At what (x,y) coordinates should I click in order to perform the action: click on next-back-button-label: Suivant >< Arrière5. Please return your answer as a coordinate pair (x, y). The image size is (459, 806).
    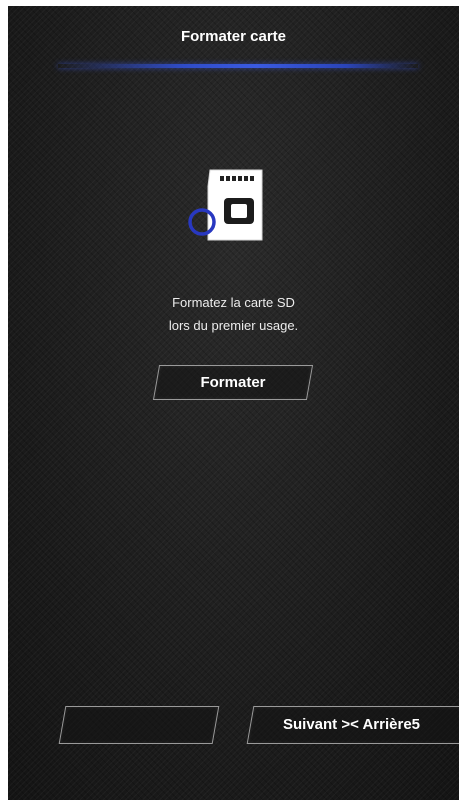
    Looking at the image, I should click on (352, 724).